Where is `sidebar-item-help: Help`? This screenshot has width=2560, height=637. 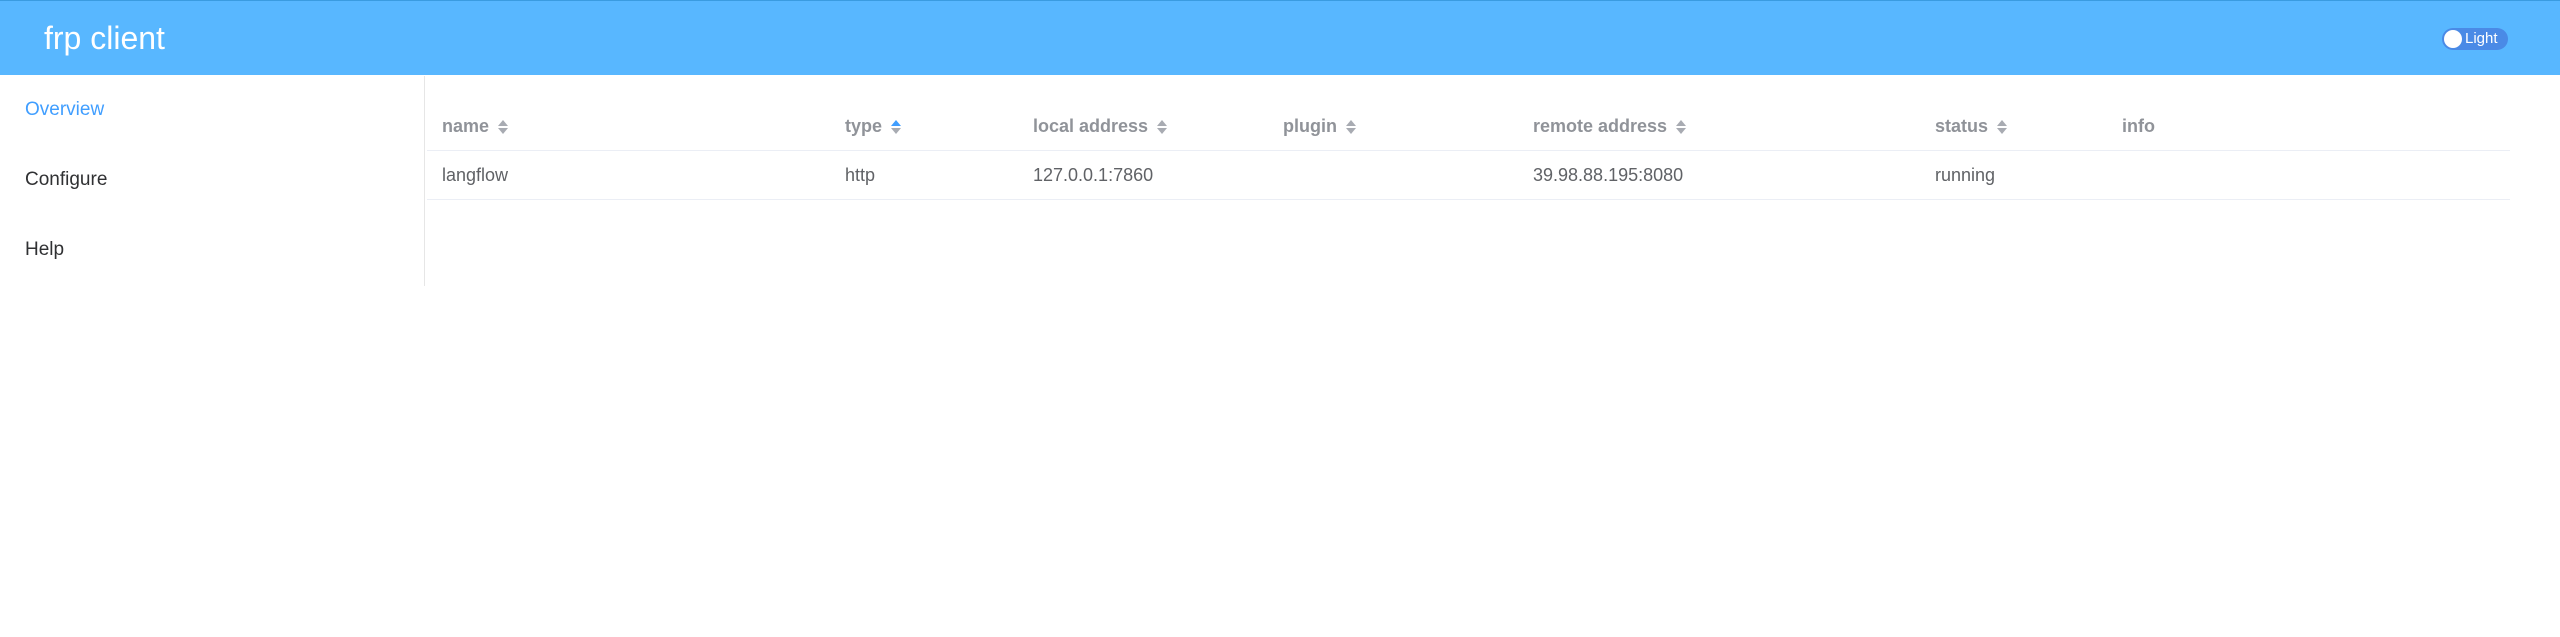
sidebar-item-help: Help is located at coordinates (44, 250).